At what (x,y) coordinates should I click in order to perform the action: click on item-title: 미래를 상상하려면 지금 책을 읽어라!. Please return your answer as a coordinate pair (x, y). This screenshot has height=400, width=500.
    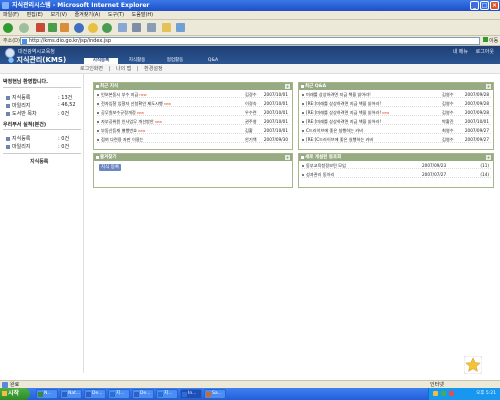
    Looking at the image, I should click on (338, 95).